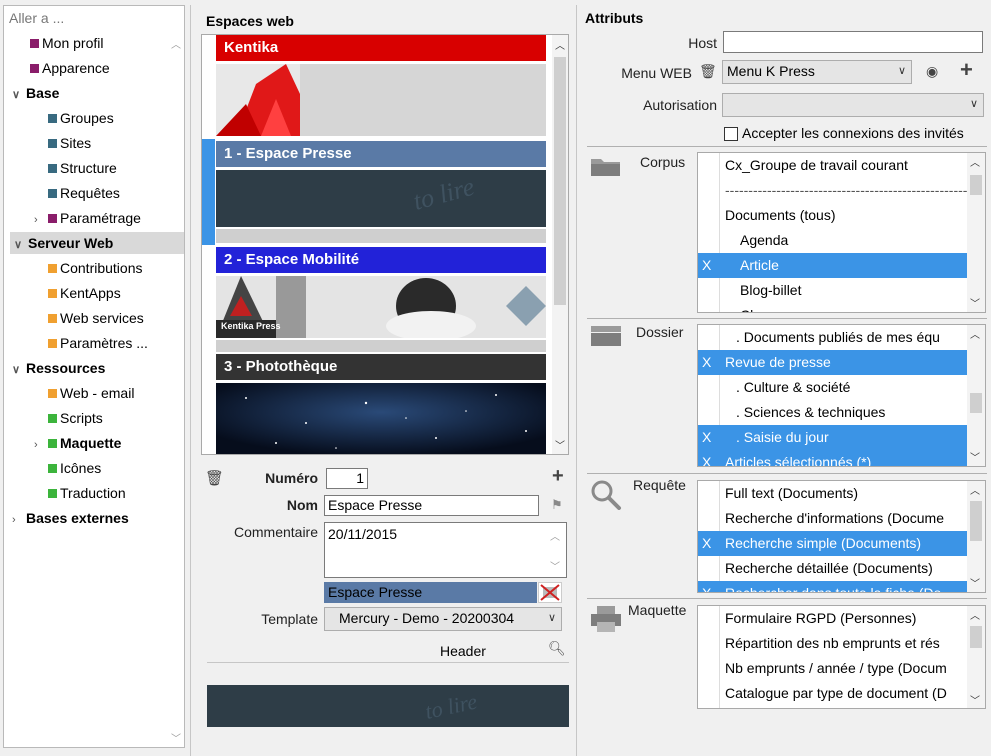  Describe the element at coordinates (91, 393) in the screenshot. I see `nav-item-web-email: Web - email` at that location.